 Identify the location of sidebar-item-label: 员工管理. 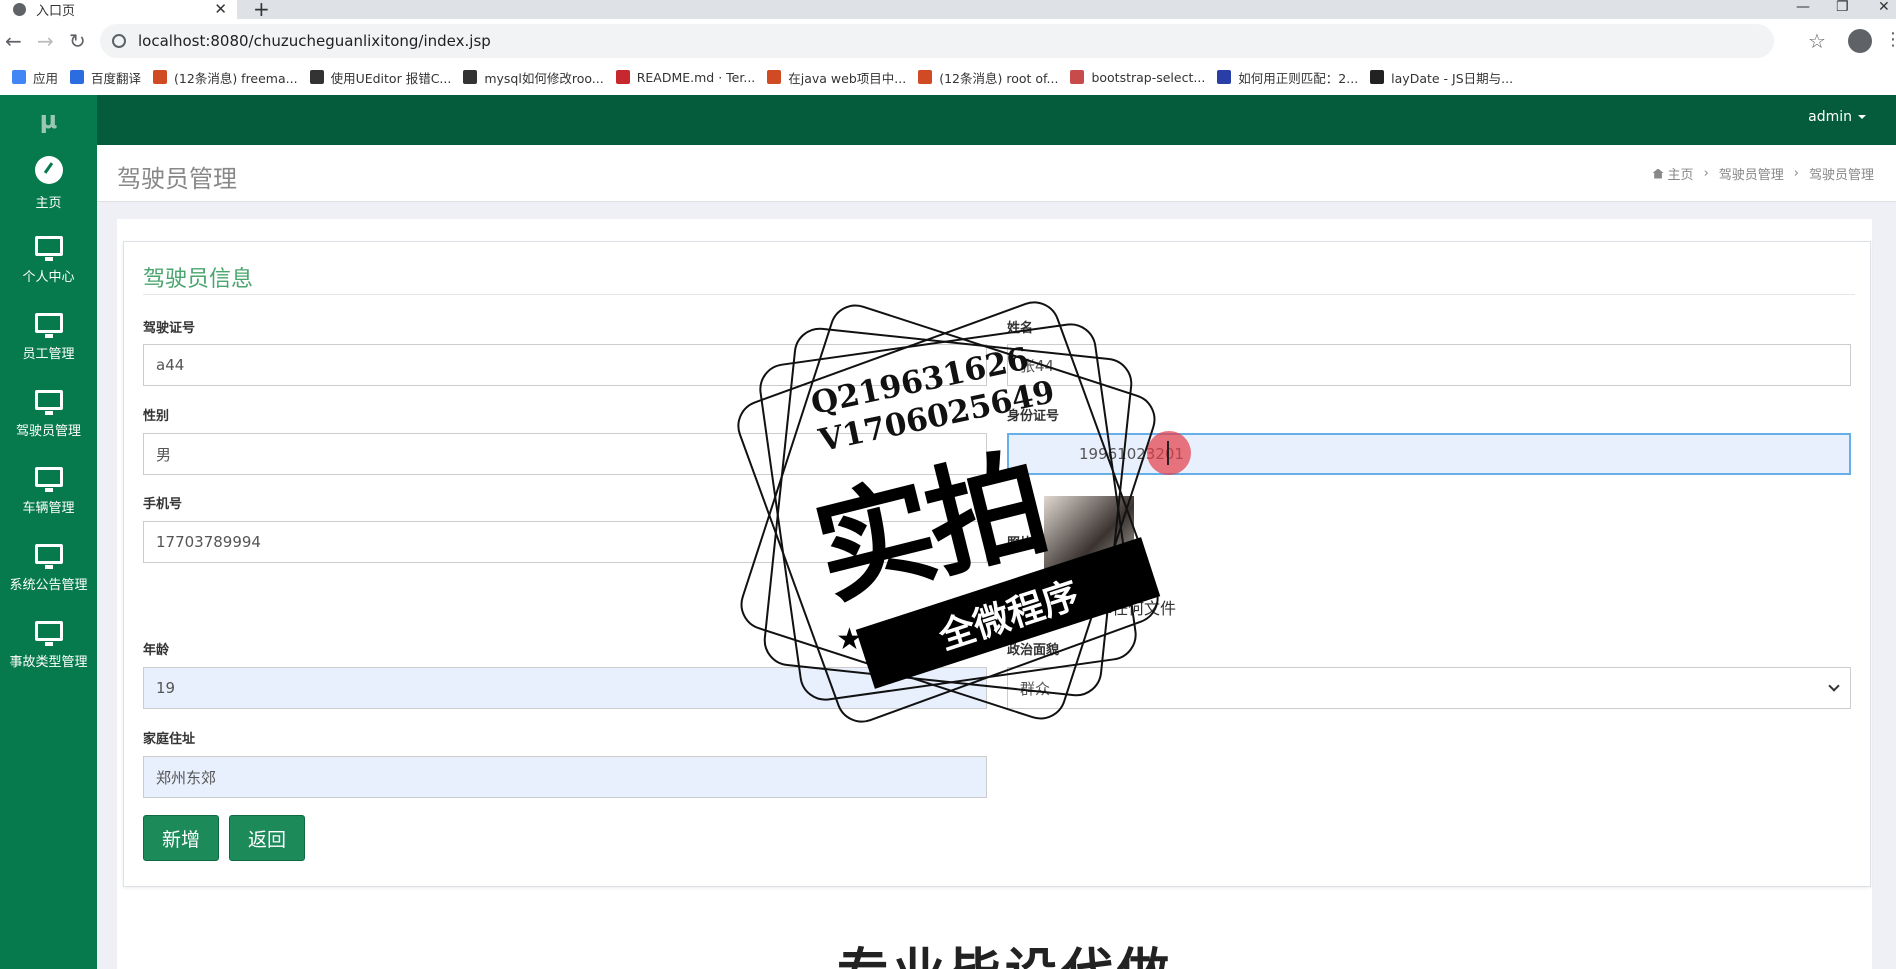
(48, 354).